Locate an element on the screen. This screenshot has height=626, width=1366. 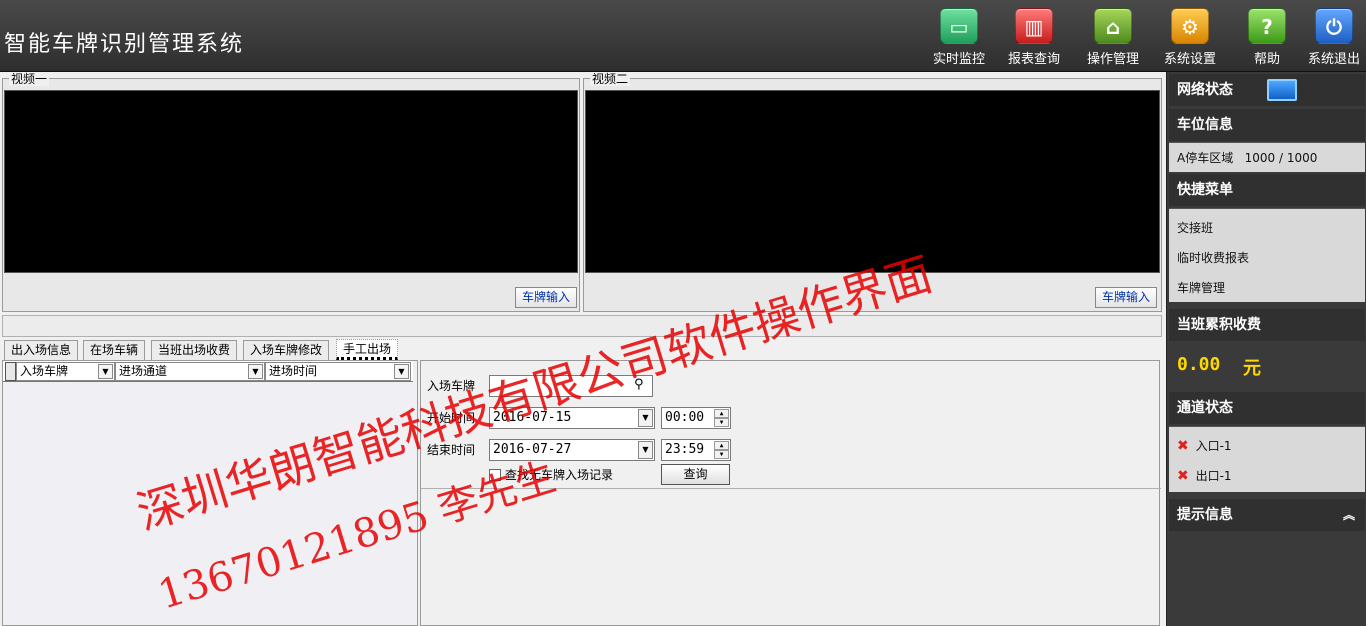
system-exit-label: 系统退出 is located at coordinates (1333, 59).